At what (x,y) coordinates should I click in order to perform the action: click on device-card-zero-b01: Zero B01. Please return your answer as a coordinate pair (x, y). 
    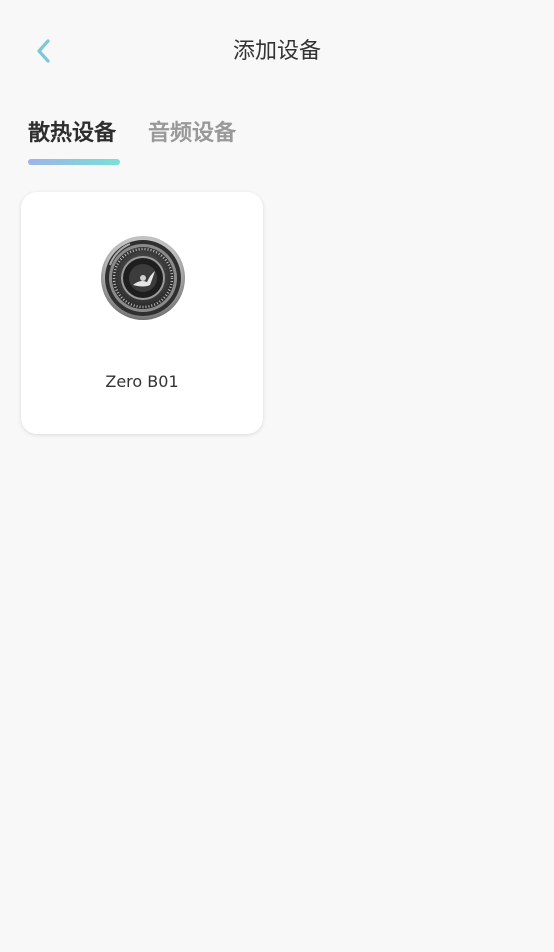
    Looking at the image, I should click on (142, 313).